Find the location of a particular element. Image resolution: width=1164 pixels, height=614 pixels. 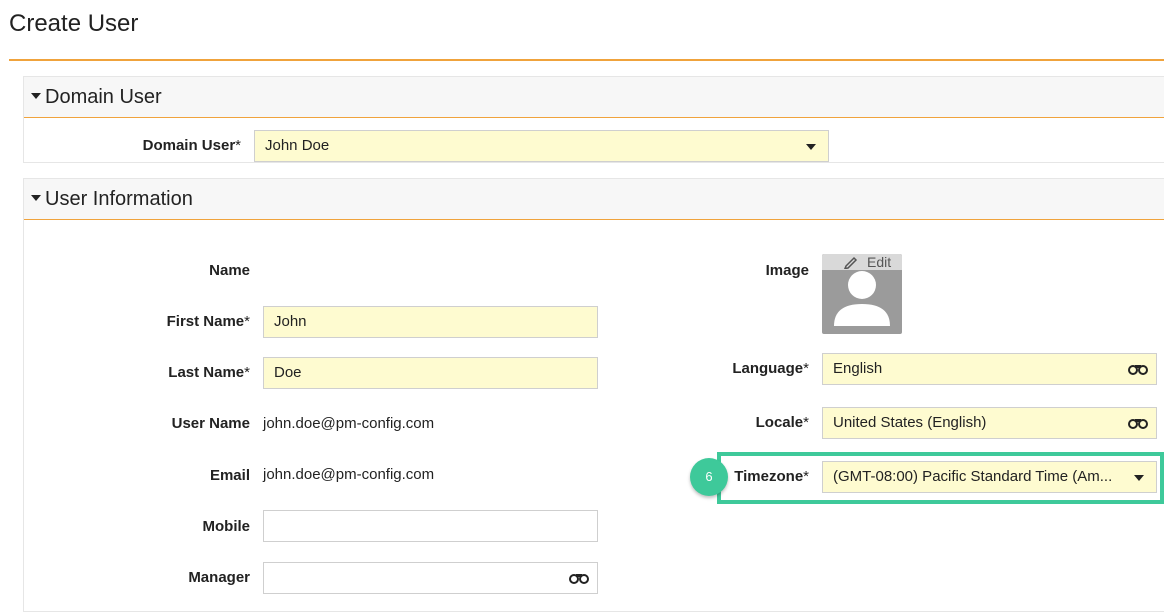

last-name-input: Doe is located at coordinates (430, 373).